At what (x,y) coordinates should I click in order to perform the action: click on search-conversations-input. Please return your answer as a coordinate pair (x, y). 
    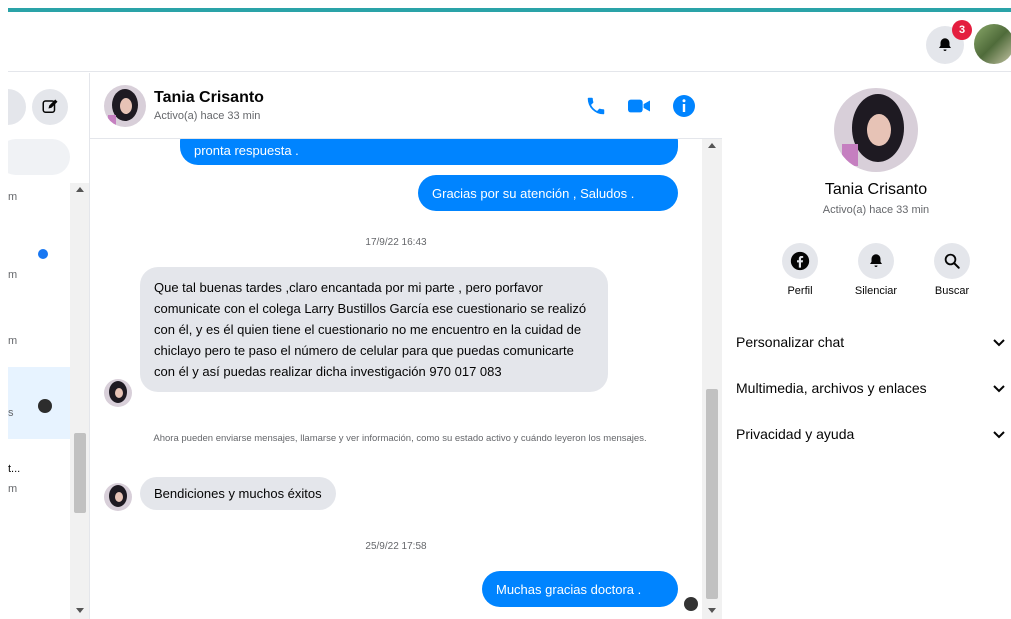
    Looking at the image, I should click on (39, 157).